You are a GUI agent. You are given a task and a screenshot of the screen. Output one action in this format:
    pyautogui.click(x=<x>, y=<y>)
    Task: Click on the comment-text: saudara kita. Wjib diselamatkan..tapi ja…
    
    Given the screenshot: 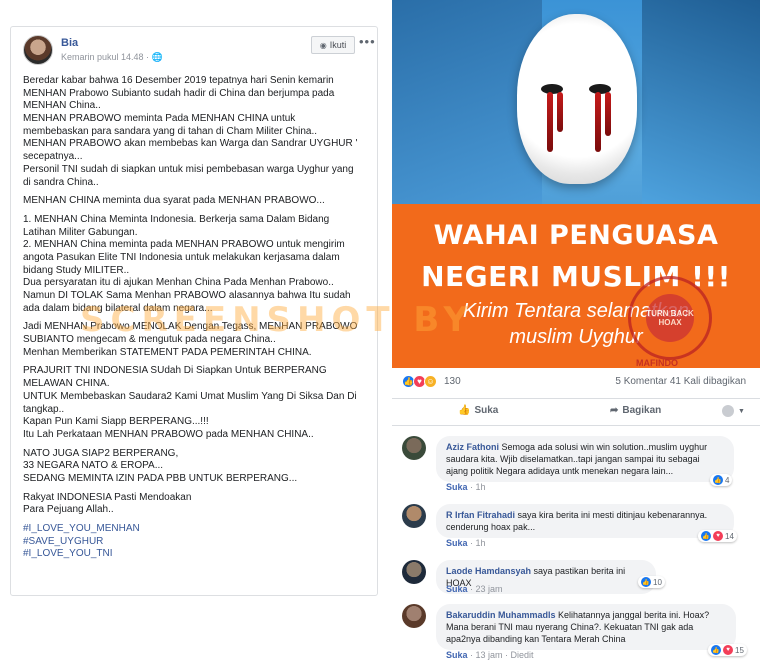 What is the action you would take?
    pyautogui.click(x=573, y=459)
    